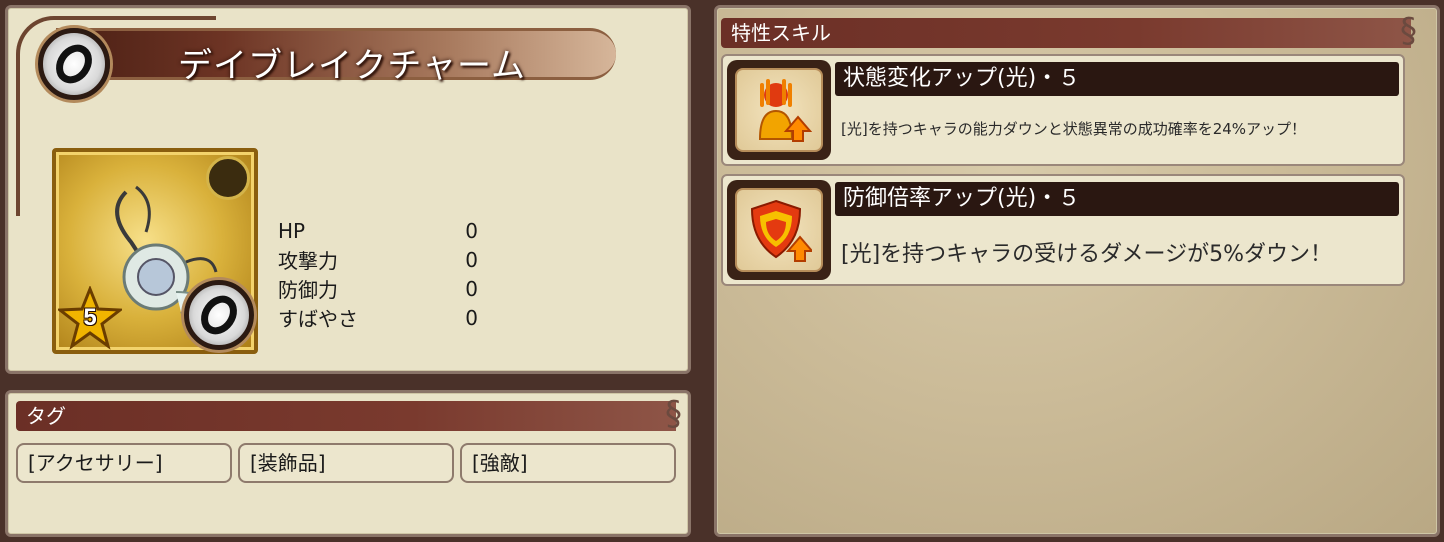 The width and height of the screenshot is (1444, 542). Describe the element at coordinates (292, 230) in the screenshot. I see `stat-label: HP` at that location.